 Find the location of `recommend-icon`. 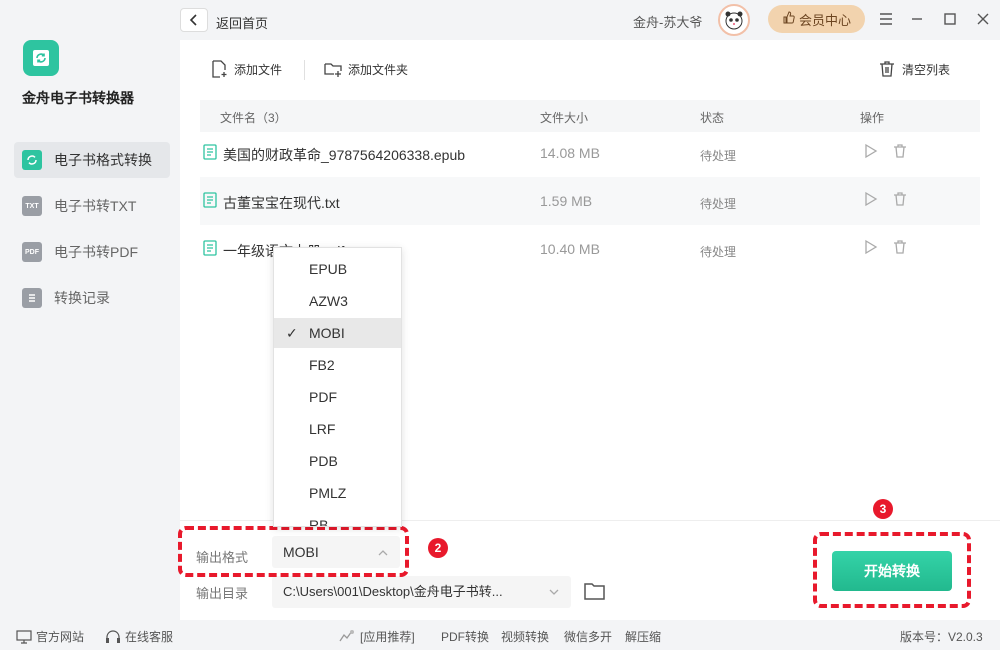

recommend-icon is located at coordinates (346, 635).